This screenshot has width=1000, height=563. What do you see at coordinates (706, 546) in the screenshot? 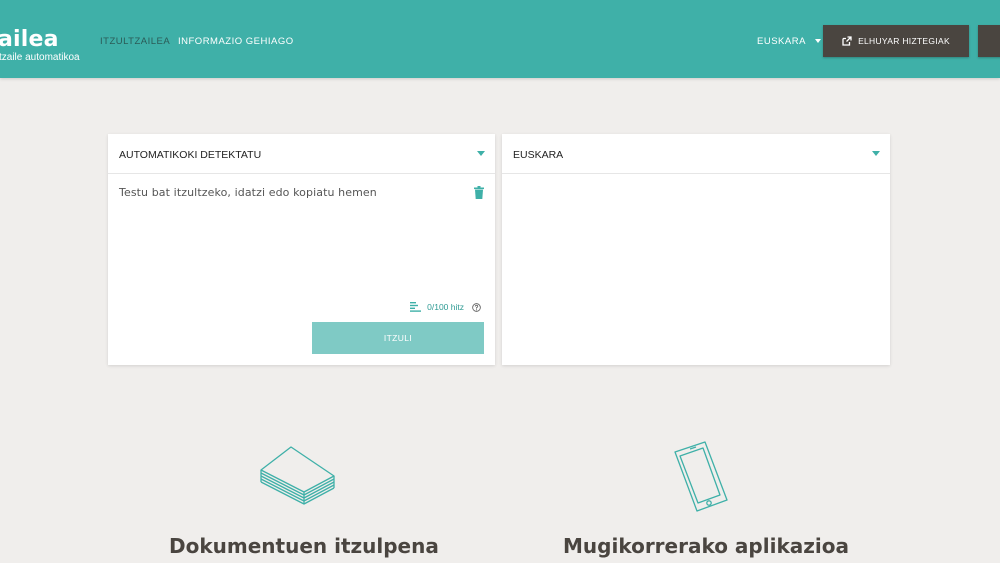
I see `mobile-app-title: Mugikorrerako aplikazioa` at bounding box center [706, 546].